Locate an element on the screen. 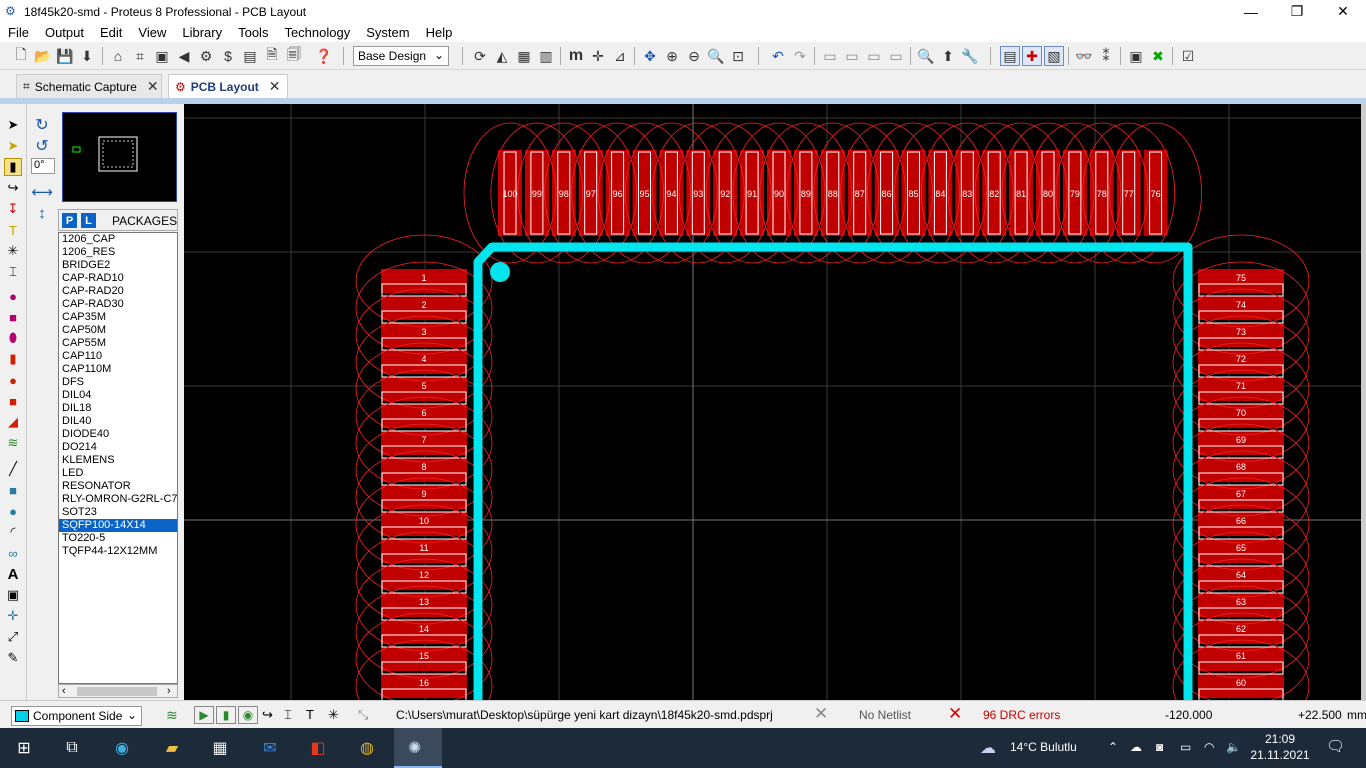 This screenshot has height=768, width=1366. rotate-ccw-icon: ↺ is located at coordinates (42, 146).